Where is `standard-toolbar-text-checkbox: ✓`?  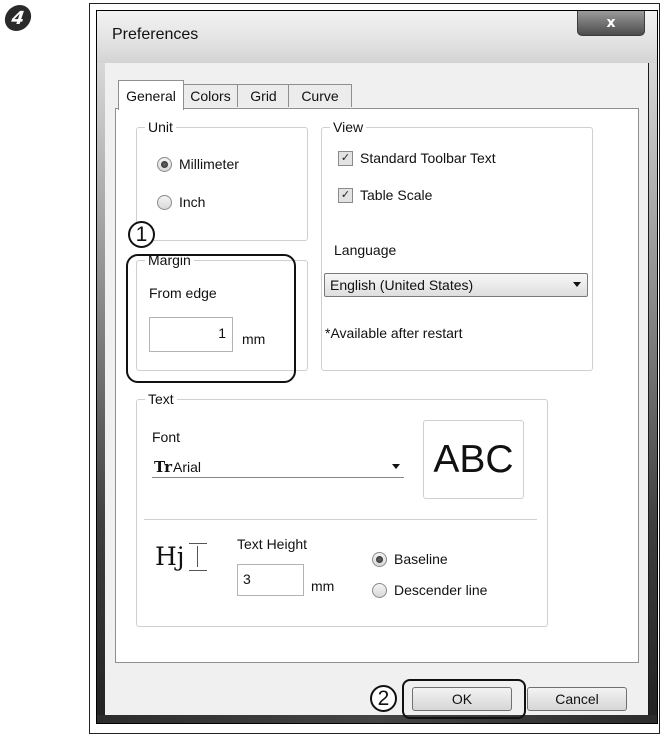 standard-toolbar-text-checkbox: ✓ is located at coordinates (345, 158).